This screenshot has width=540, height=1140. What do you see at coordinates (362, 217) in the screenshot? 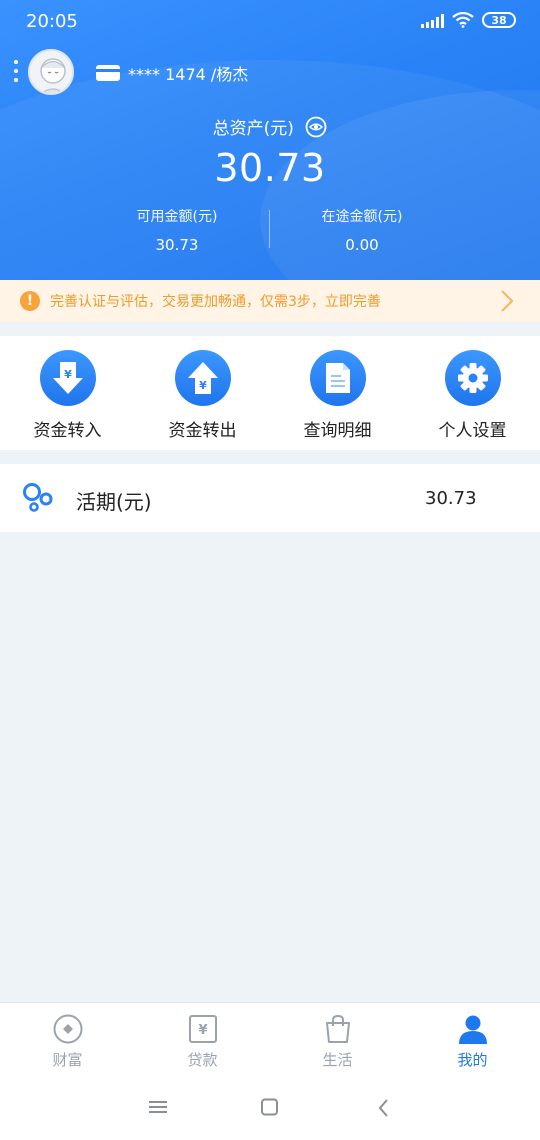
I see `in-transit-amount-label: 在途金额(元)` at bounding box center [362, 217].